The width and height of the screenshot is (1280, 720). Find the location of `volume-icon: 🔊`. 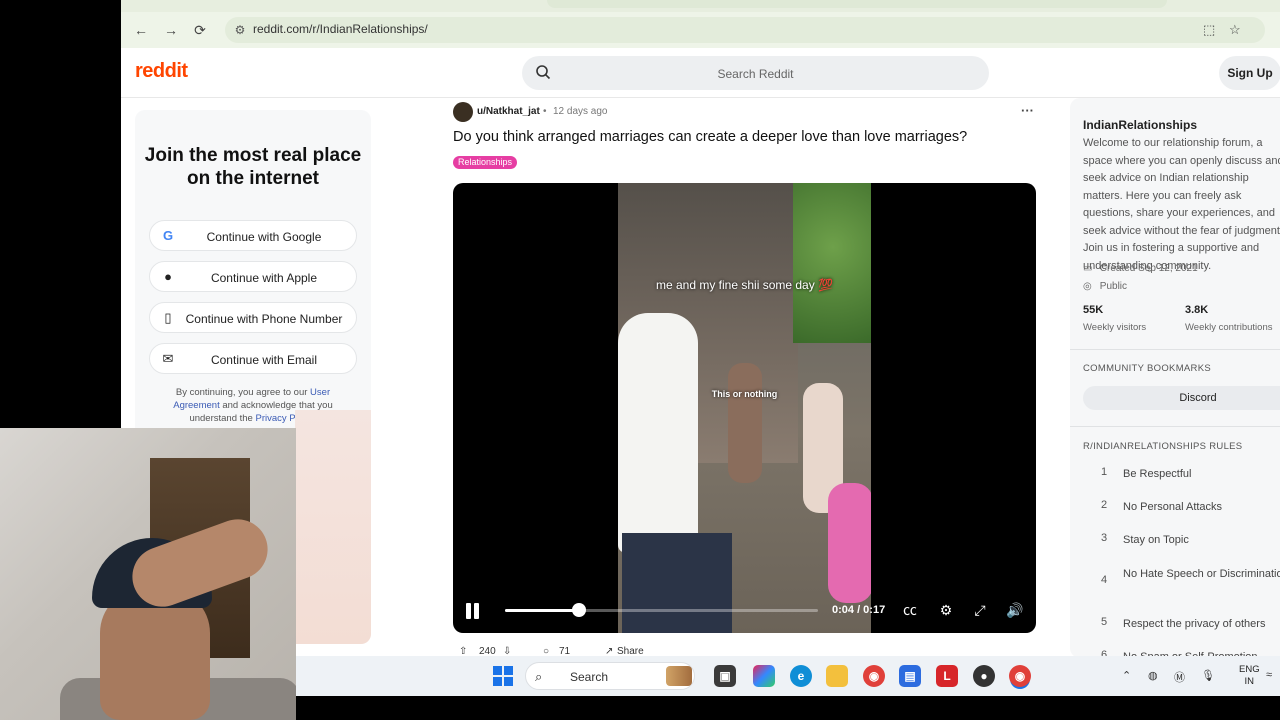

volume-icon: 🔊 is located at coordinates (1015, 610).